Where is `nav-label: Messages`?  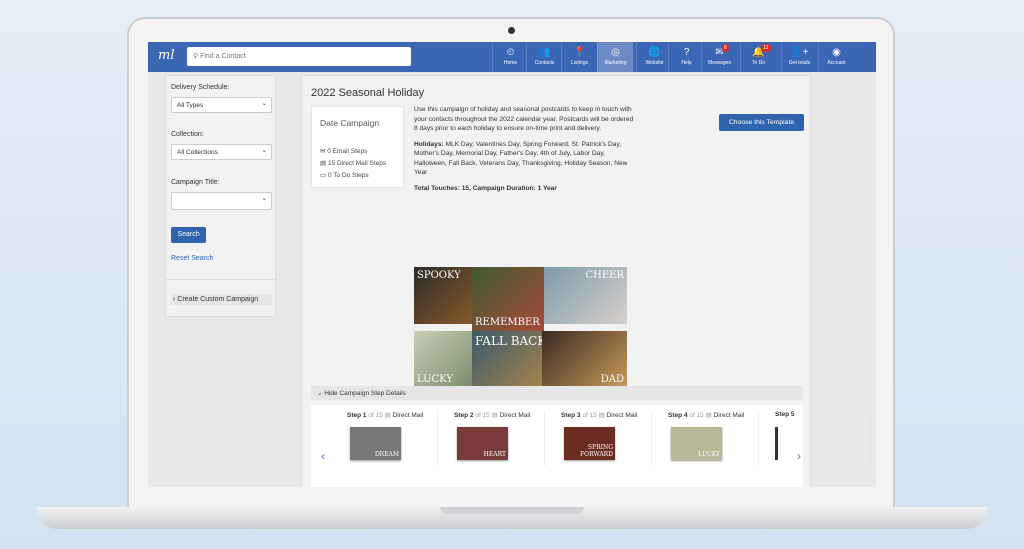 nav-label: Messages is located at coordinates (719, 63).